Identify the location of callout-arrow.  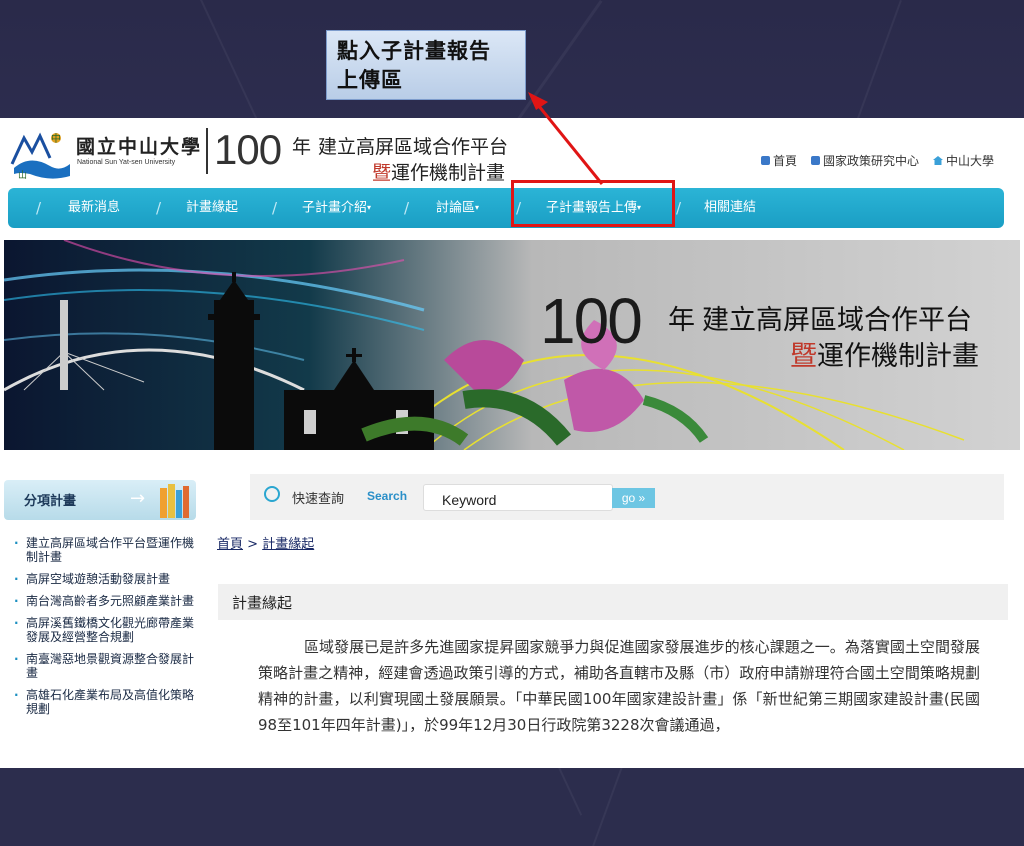
(566, 138).